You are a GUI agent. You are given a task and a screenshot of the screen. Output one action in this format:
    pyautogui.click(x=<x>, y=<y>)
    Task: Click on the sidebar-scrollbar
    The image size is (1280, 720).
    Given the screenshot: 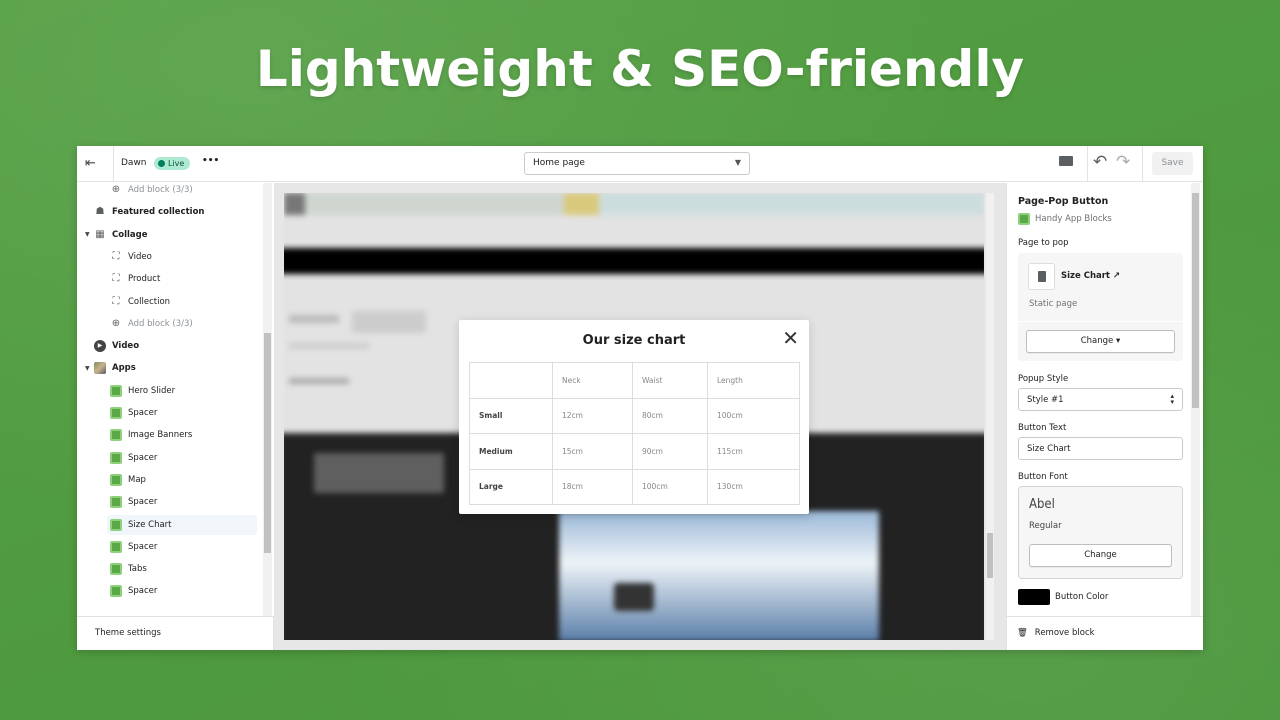 What is the action you would take?
    pyautogui.click(x=267, y=399)
    